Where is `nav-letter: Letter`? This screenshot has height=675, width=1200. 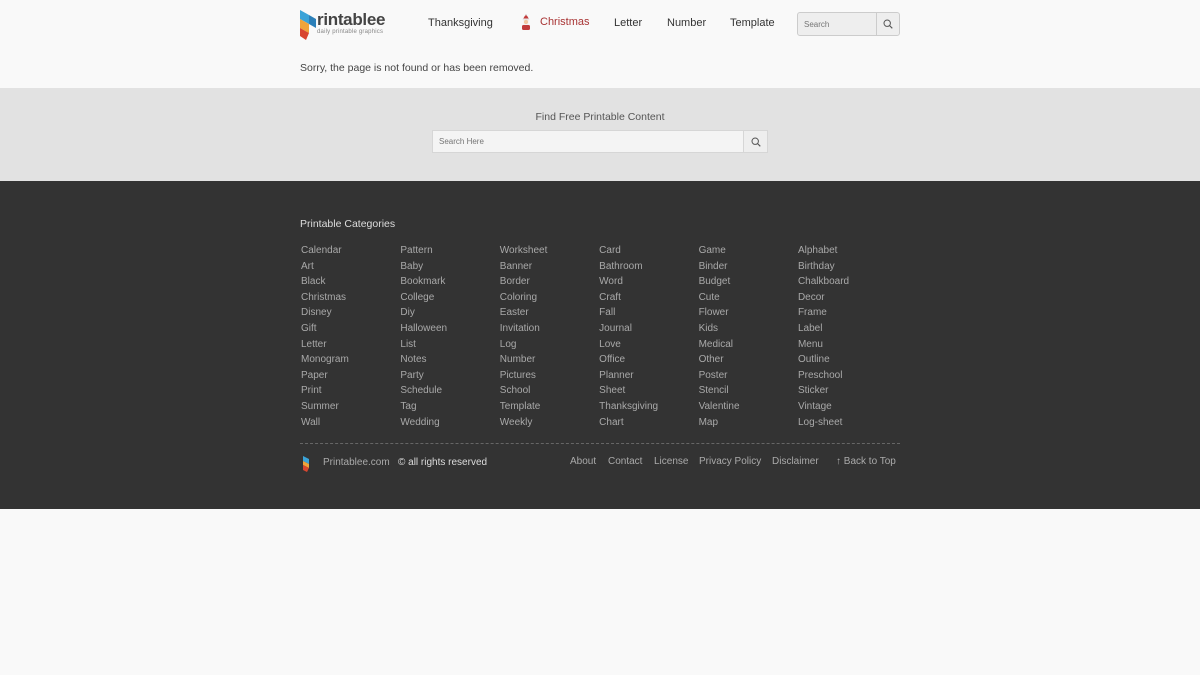
nav-letter: Letter is located at coordinates (628, 23).